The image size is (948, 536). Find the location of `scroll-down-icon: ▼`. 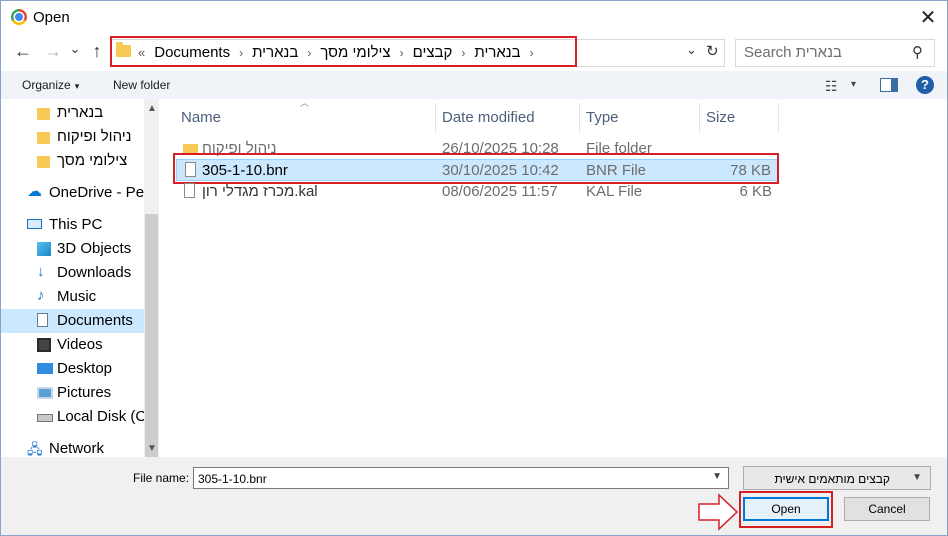

scroll-down-icon: ▼ is located at coordinates (152, 448).